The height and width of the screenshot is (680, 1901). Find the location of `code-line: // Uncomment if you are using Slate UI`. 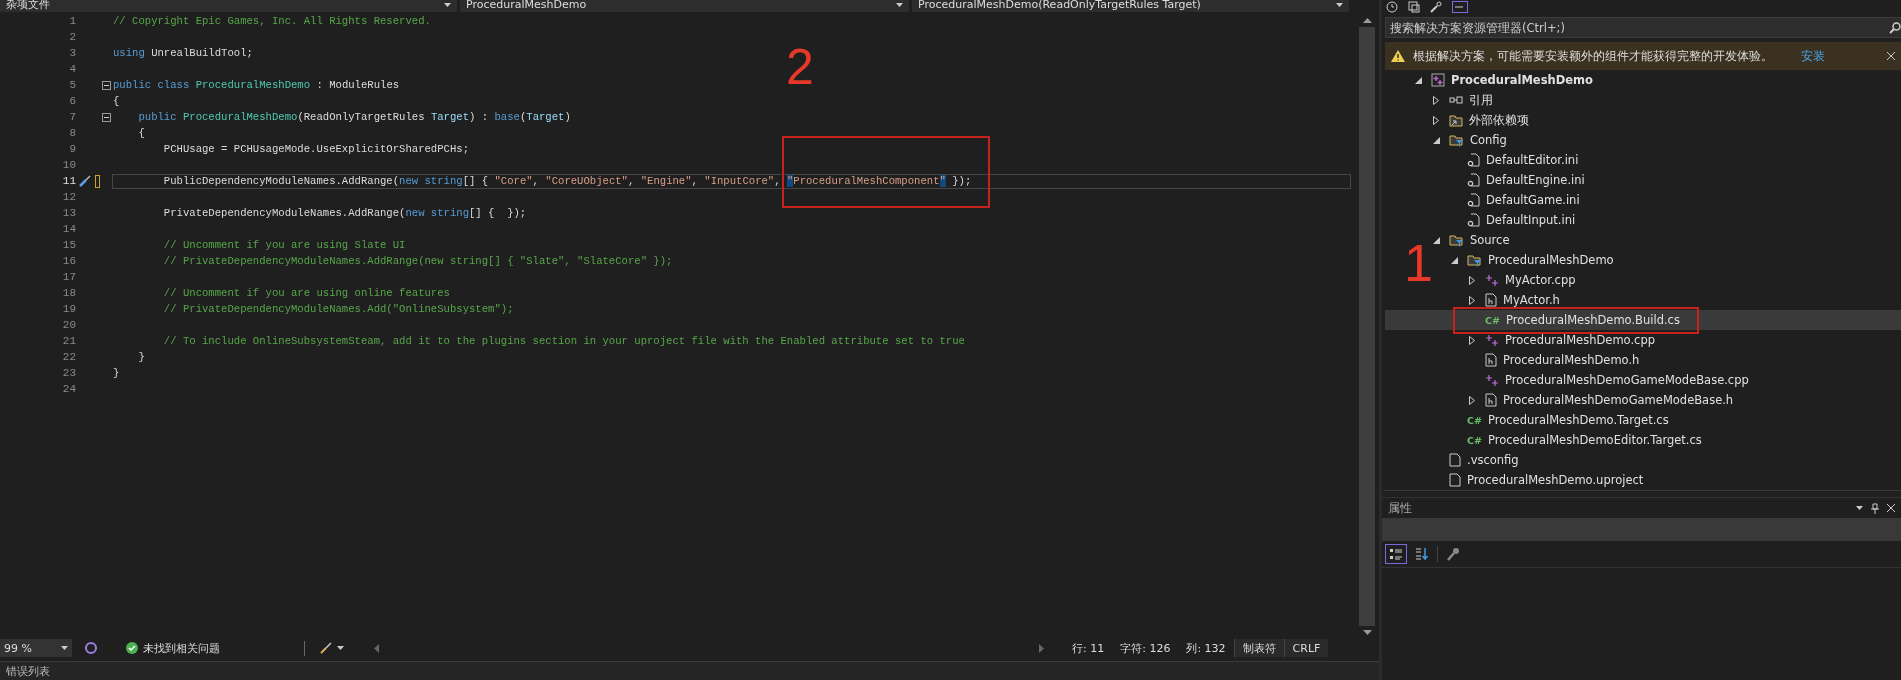

code-line: // Uncomment if you are using Slate UI is located at coordinates (284, 245).